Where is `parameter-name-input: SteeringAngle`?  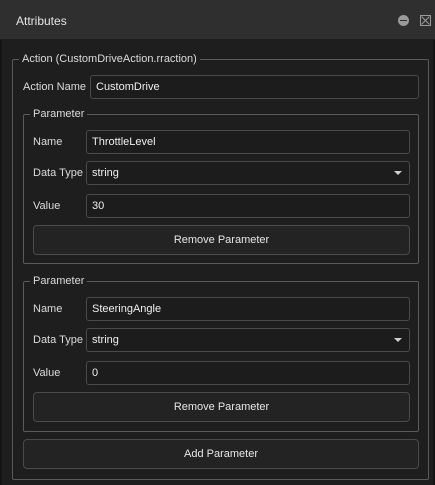
parameter-name-input: SteeringAngle is located at coordinates (248, 309).